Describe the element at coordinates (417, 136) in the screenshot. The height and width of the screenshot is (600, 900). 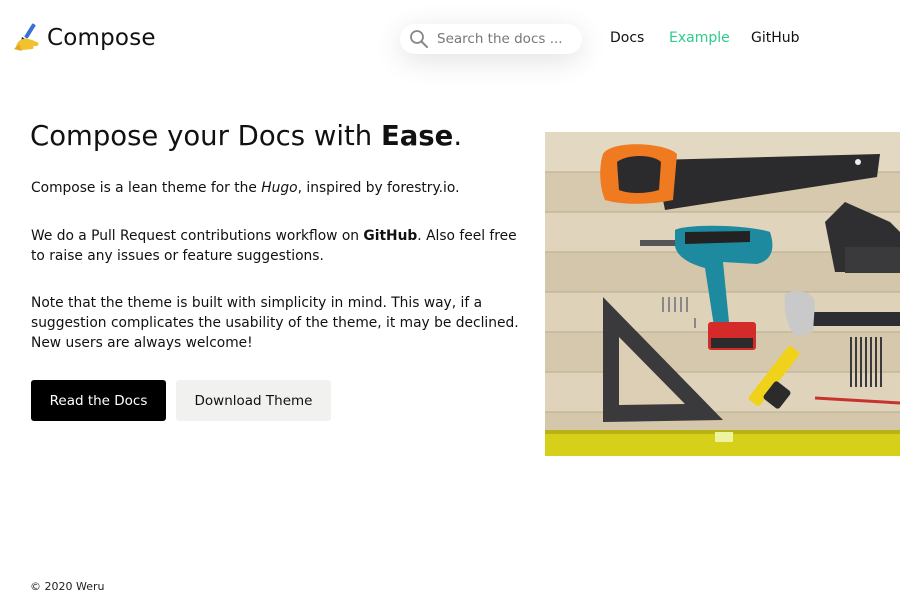
I see `hero-title-strong: Ease` at that location.